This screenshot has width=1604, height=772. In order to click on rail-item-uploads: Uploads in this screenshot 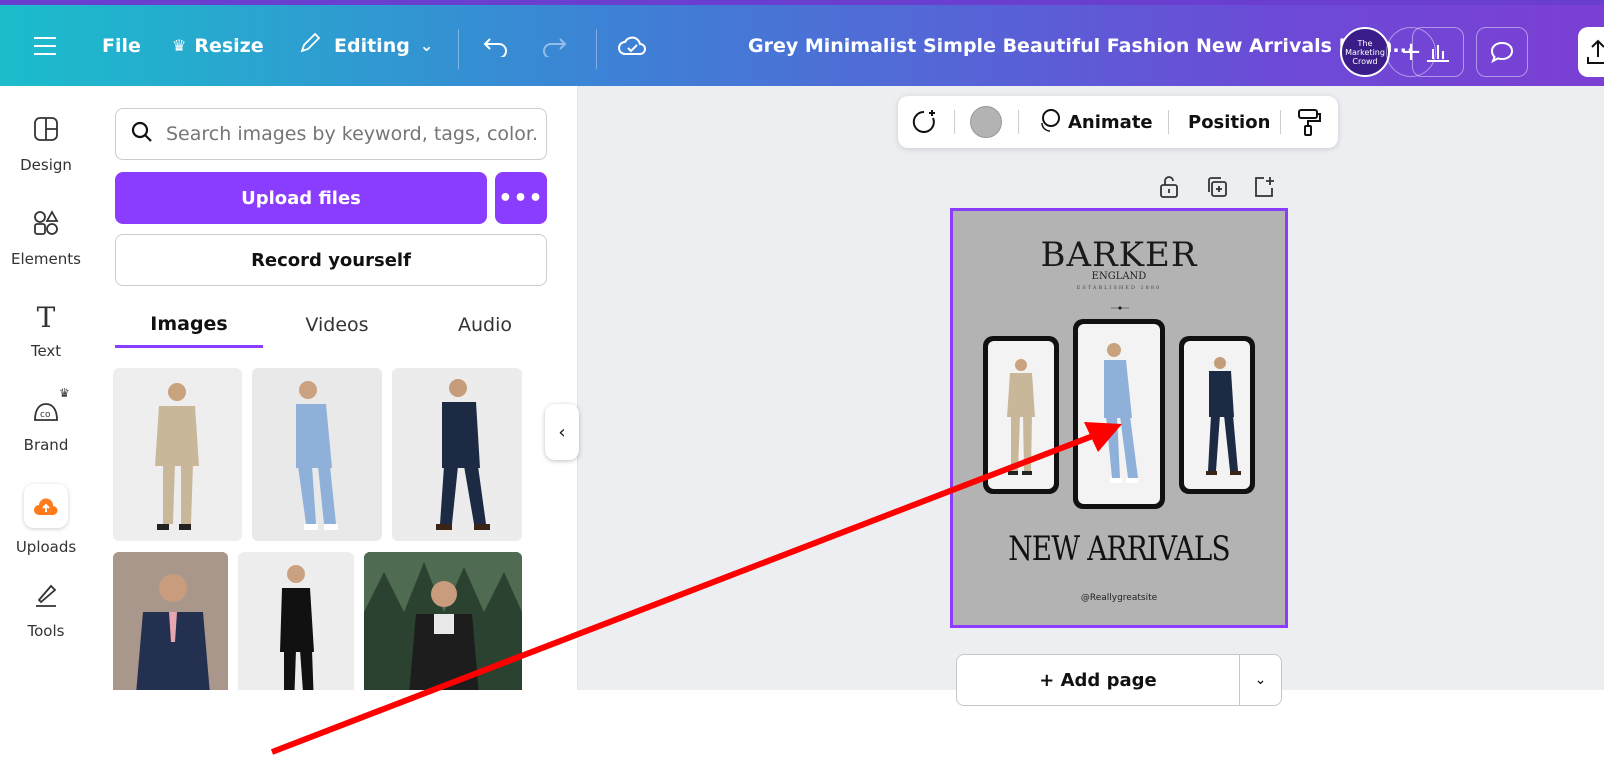, I will do `click(46, 520)`.